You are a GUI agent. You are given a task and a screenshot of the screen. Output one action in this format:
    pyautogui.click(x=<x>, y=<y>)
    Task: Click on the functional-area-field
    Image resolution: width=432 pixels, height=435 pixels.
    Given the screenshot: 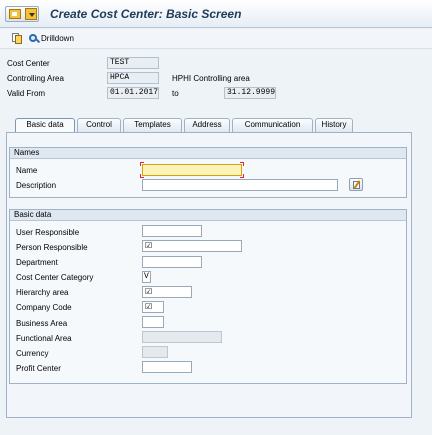 What is the action you would take?
    pyautogui.click(x=182, y=337)
    